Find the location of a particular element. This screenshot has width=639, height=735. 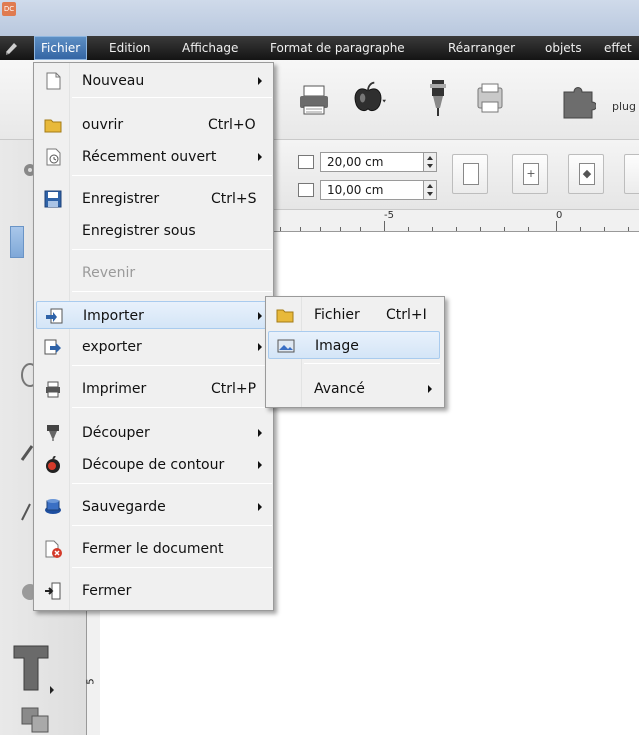

width-input: 20,00 cm is located at coordinates (373, 162).